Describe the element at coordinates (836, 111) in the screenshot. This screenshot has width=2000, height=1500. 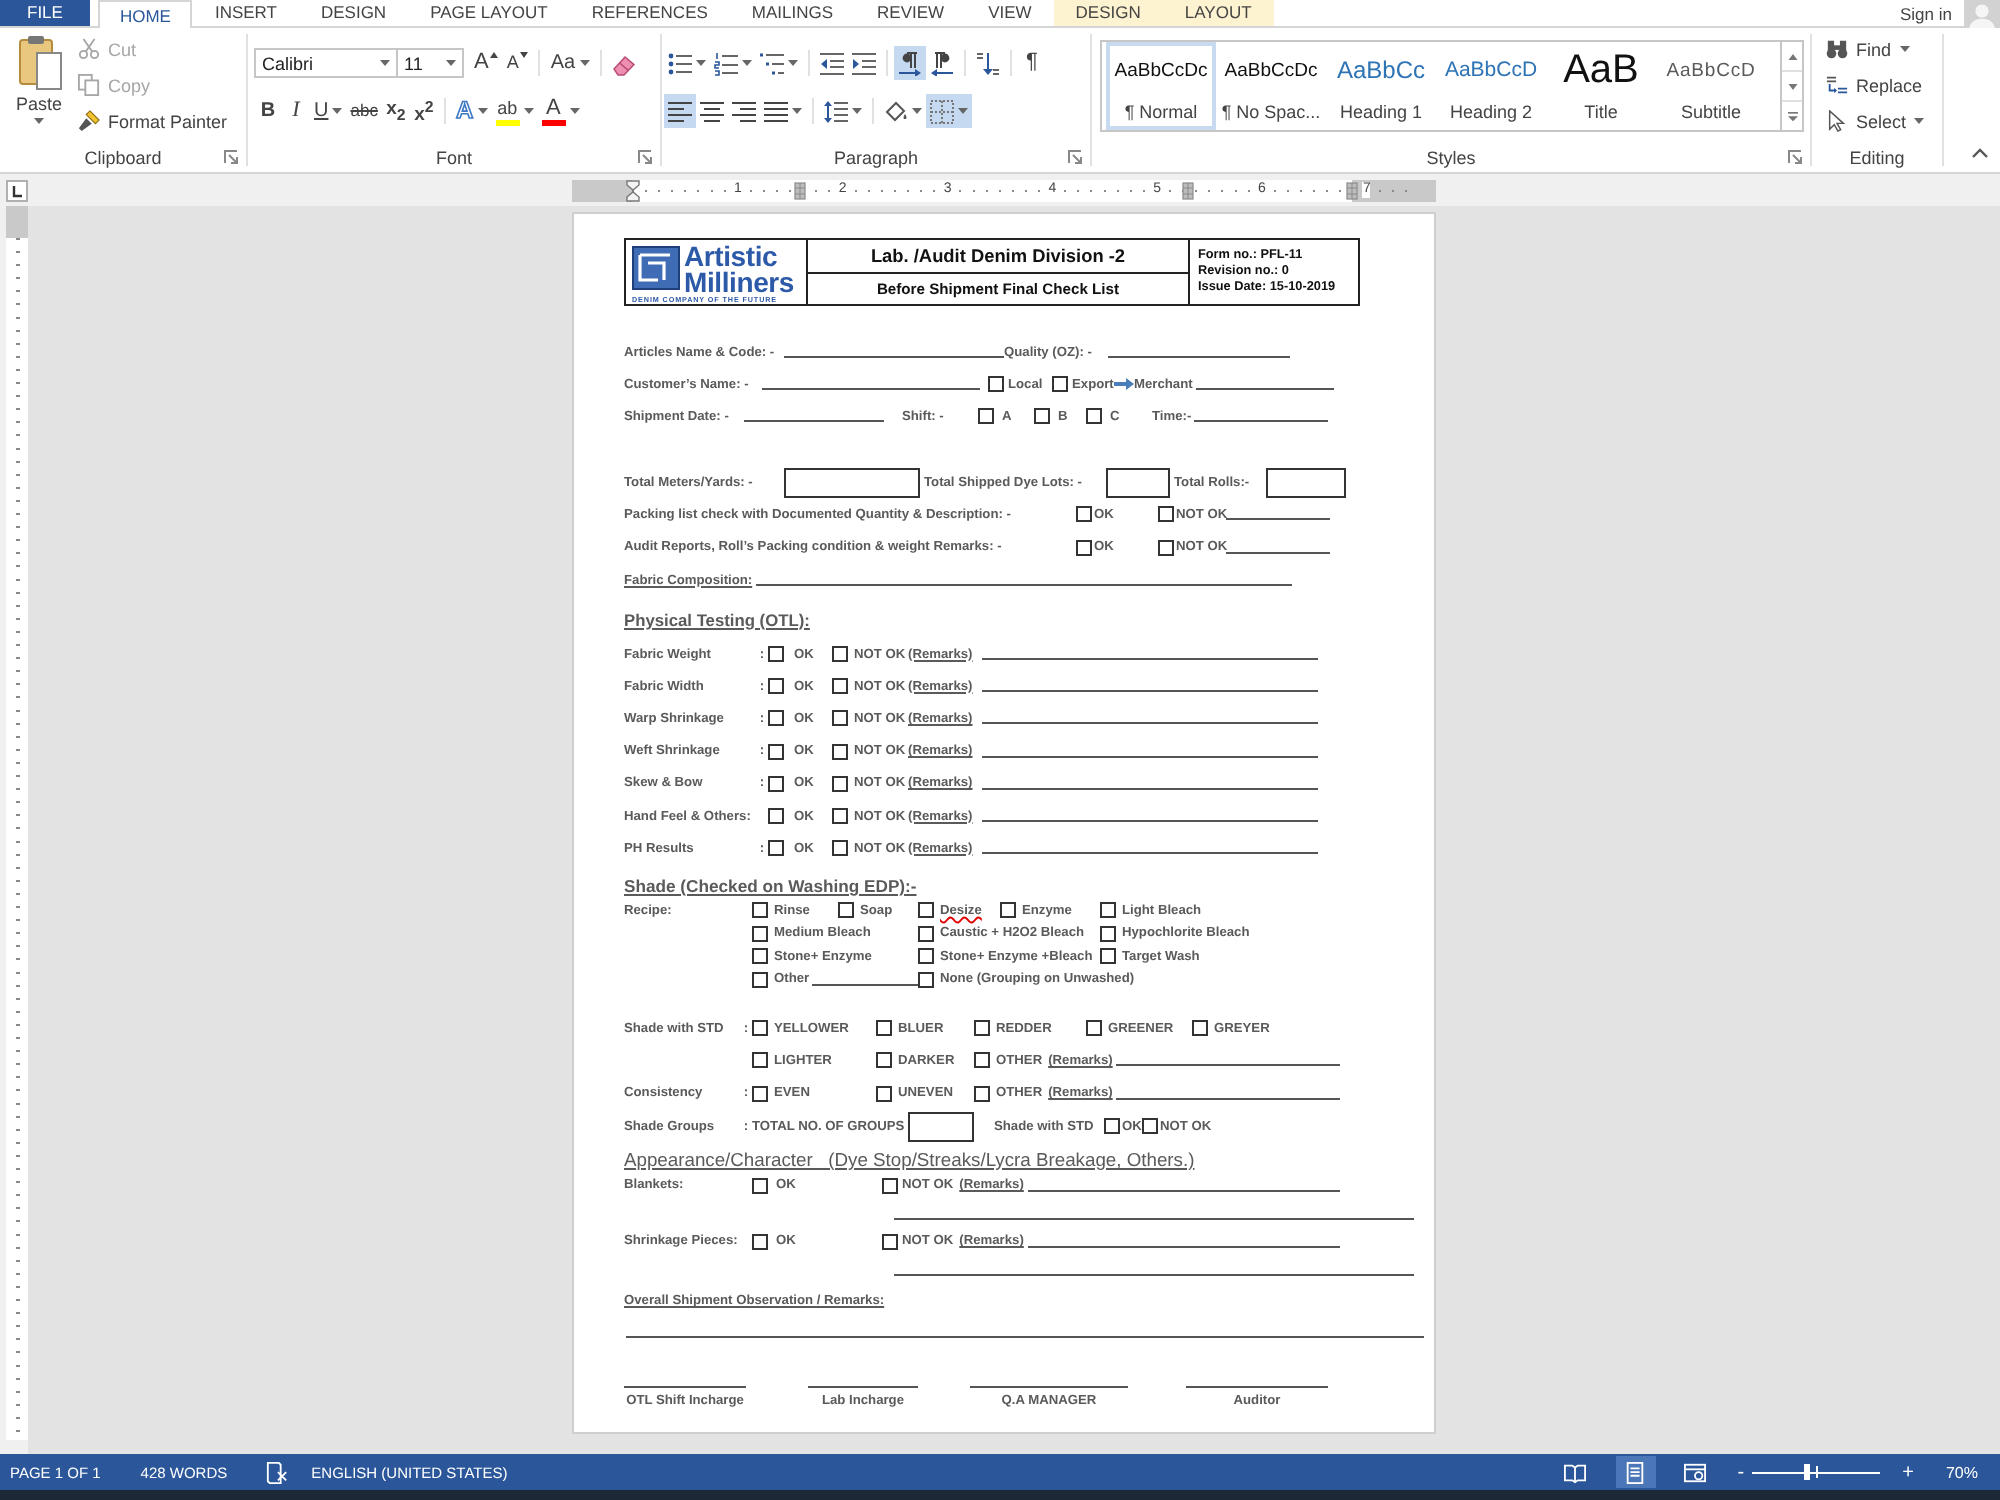
I see `line-spacing-icon` at that location.